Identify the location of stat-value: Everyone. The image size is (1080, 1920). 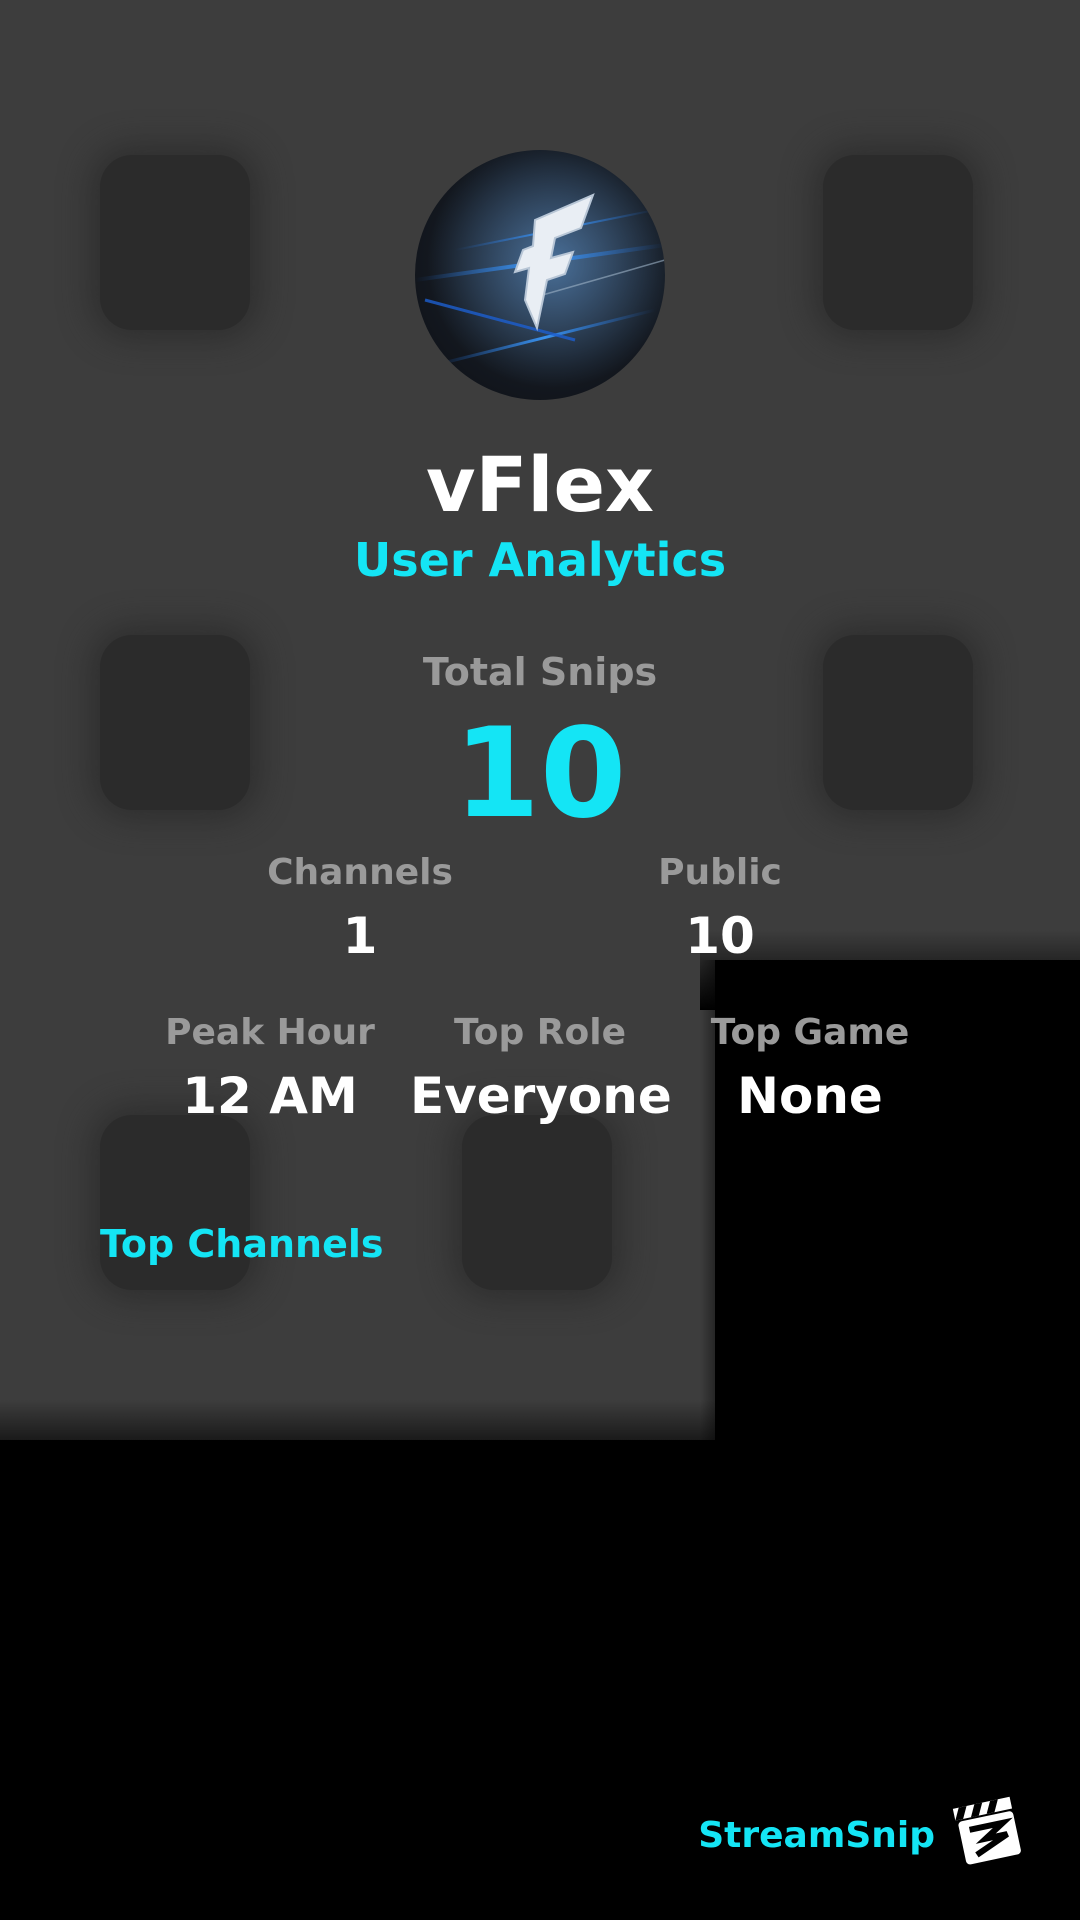
(541, 1096).